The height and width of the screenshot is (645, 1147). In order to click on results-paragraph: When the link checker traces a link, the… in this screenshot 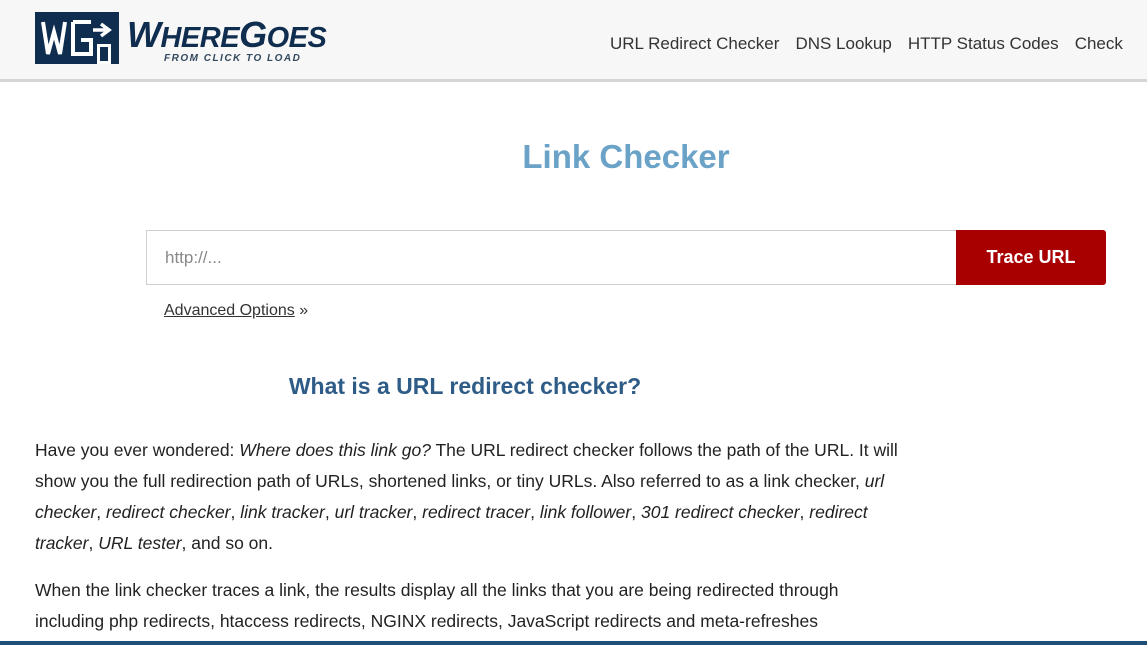, I will do `click(437, 605)`.